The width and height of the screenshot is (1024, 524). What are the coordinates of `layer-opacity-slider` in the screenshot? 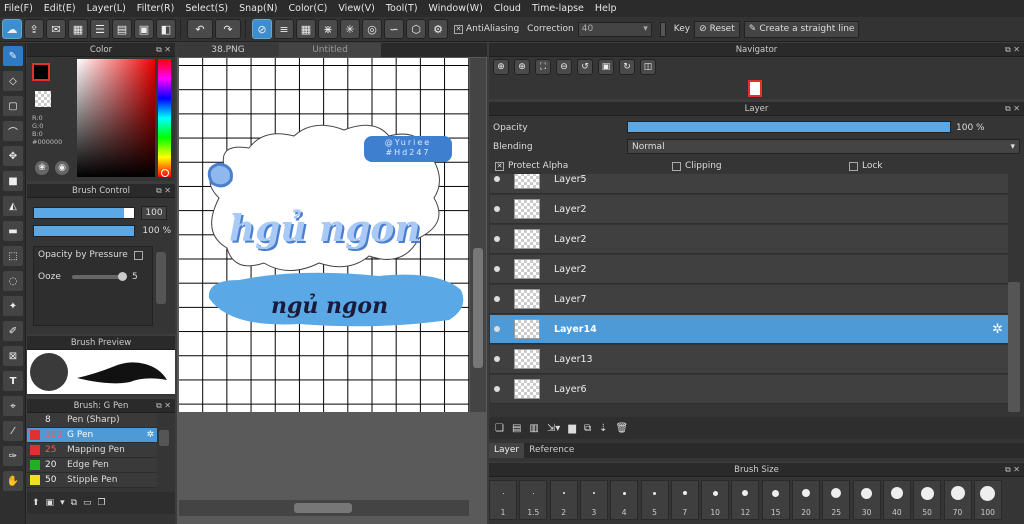 It's located at (789, 127).